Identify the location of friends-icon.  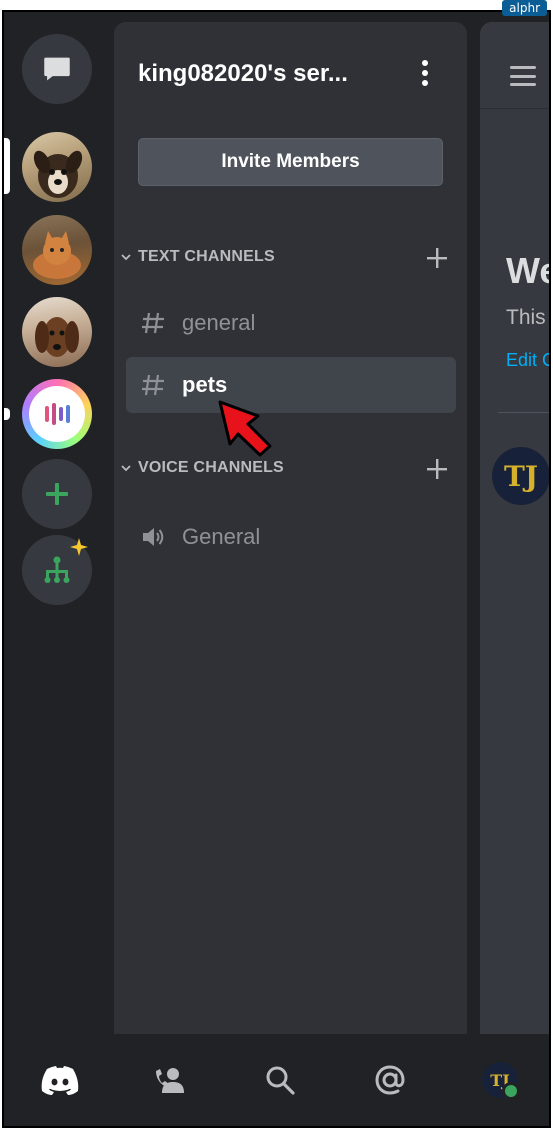
(170, 1080).